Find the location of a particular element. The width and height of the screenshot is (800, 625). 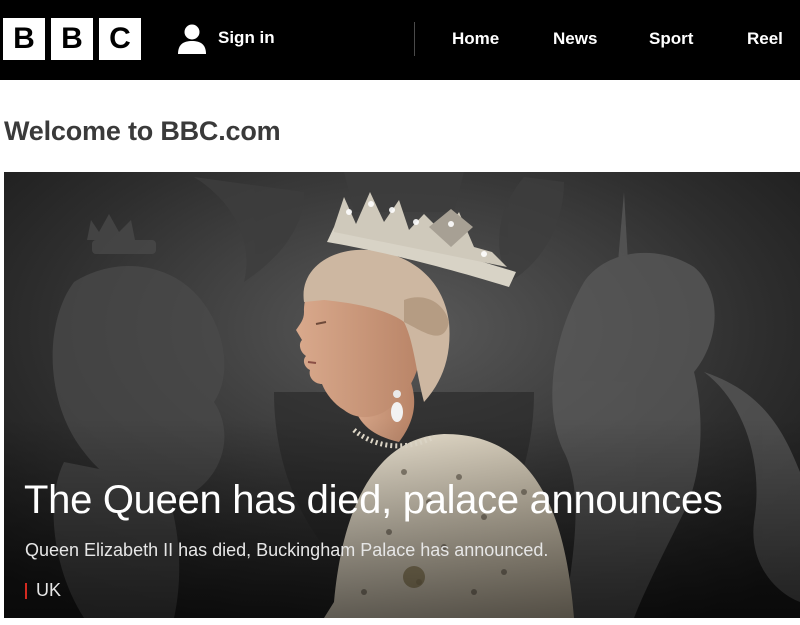

top-navigation-bar: B B C Sign in Home News Sport Reel is located at coordinates (400, 40).